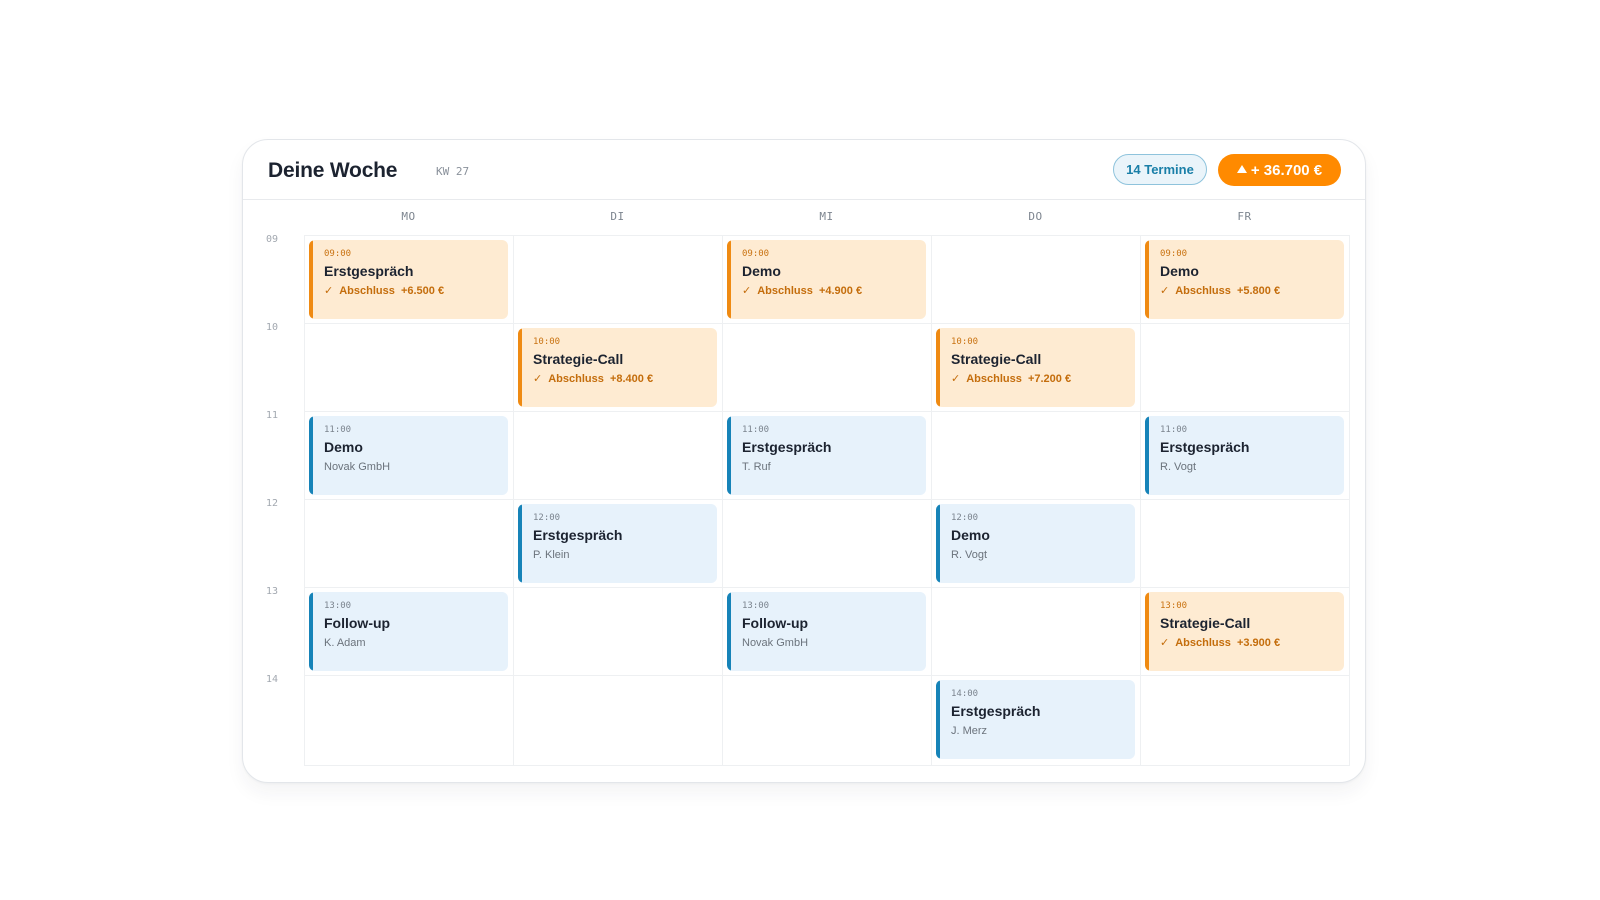 Image resolution: width=1600 pixels, height=900 pixels. What do you see at coordinates (826, 279) in the screenshot?
I see `event-card-closed-deal: 09:00 Demo ✓ Abschluss +4.900 €` at bounding box center [826, 279].